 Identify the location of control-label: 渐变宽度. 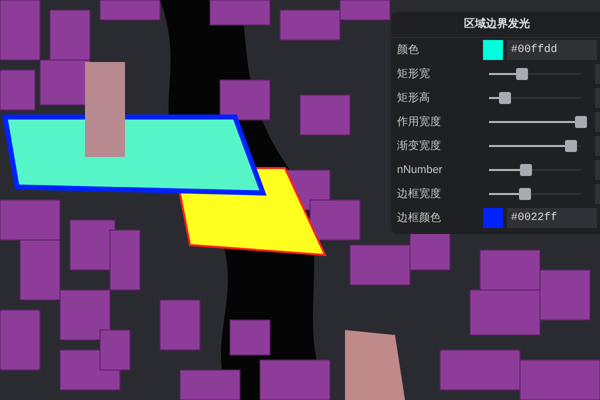
(419, 146).